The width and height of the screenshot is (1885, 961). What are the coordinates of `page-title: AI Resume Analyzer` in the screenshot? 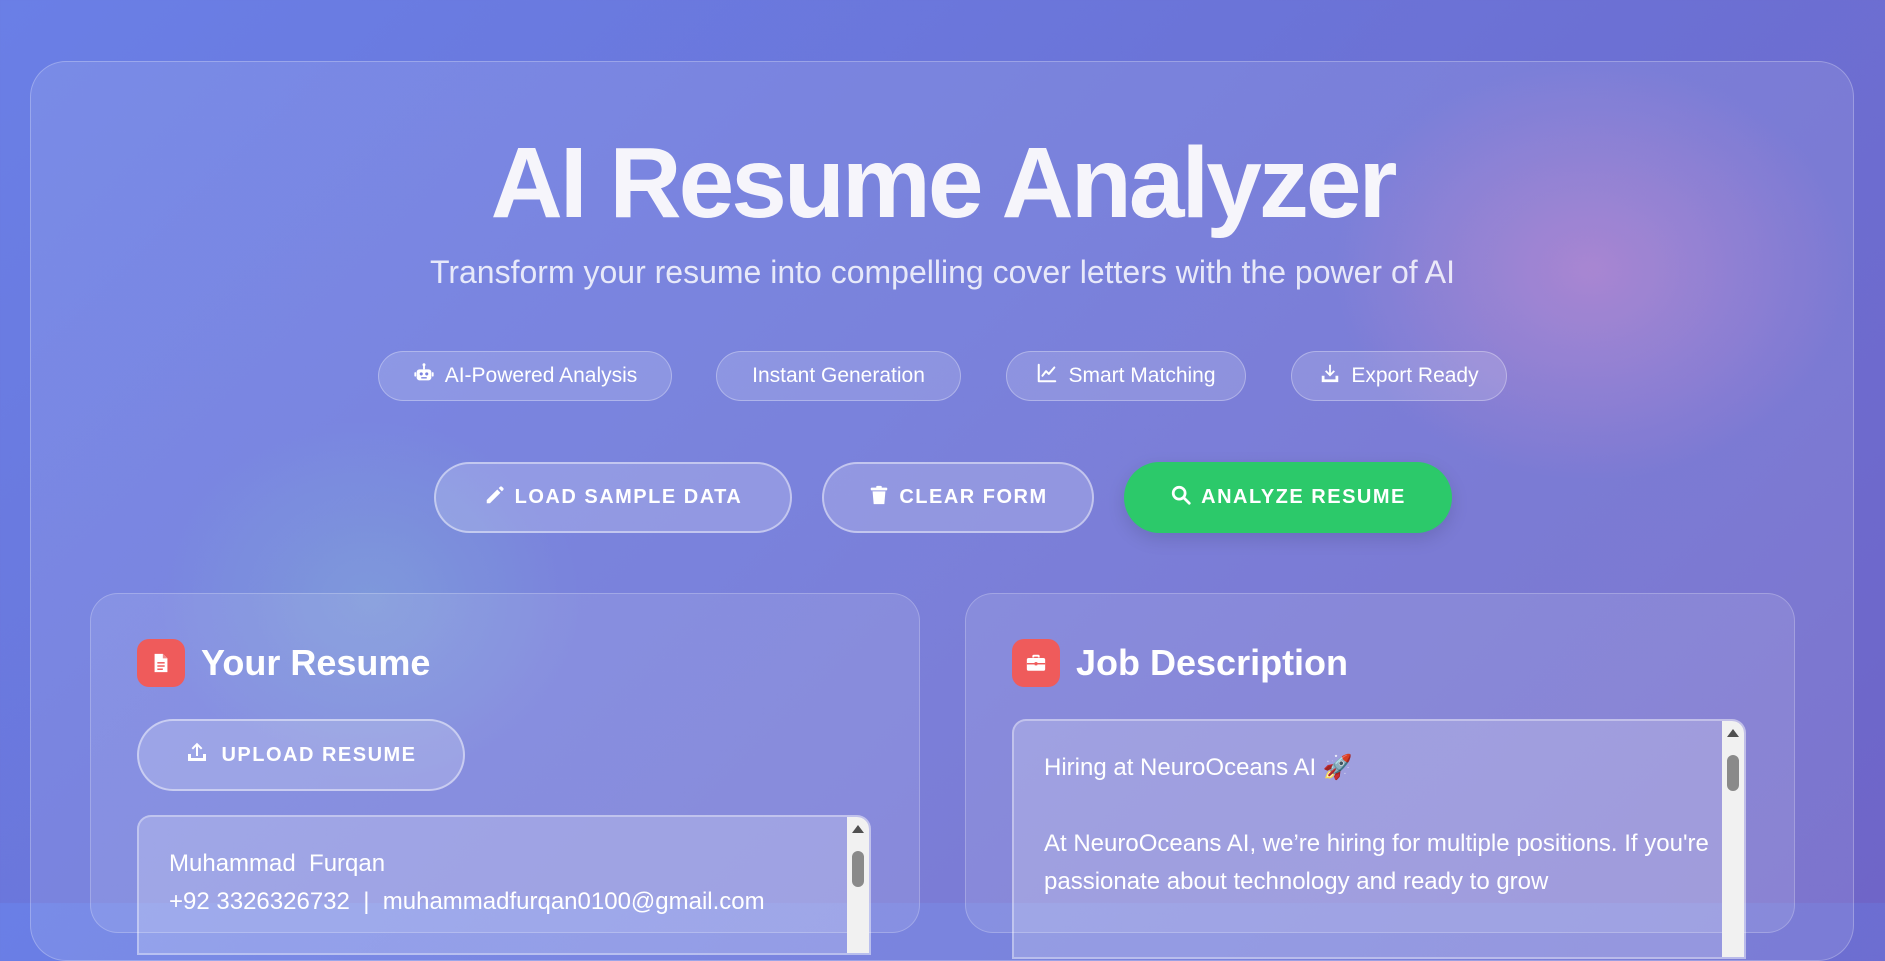 It's located at (944, 183).